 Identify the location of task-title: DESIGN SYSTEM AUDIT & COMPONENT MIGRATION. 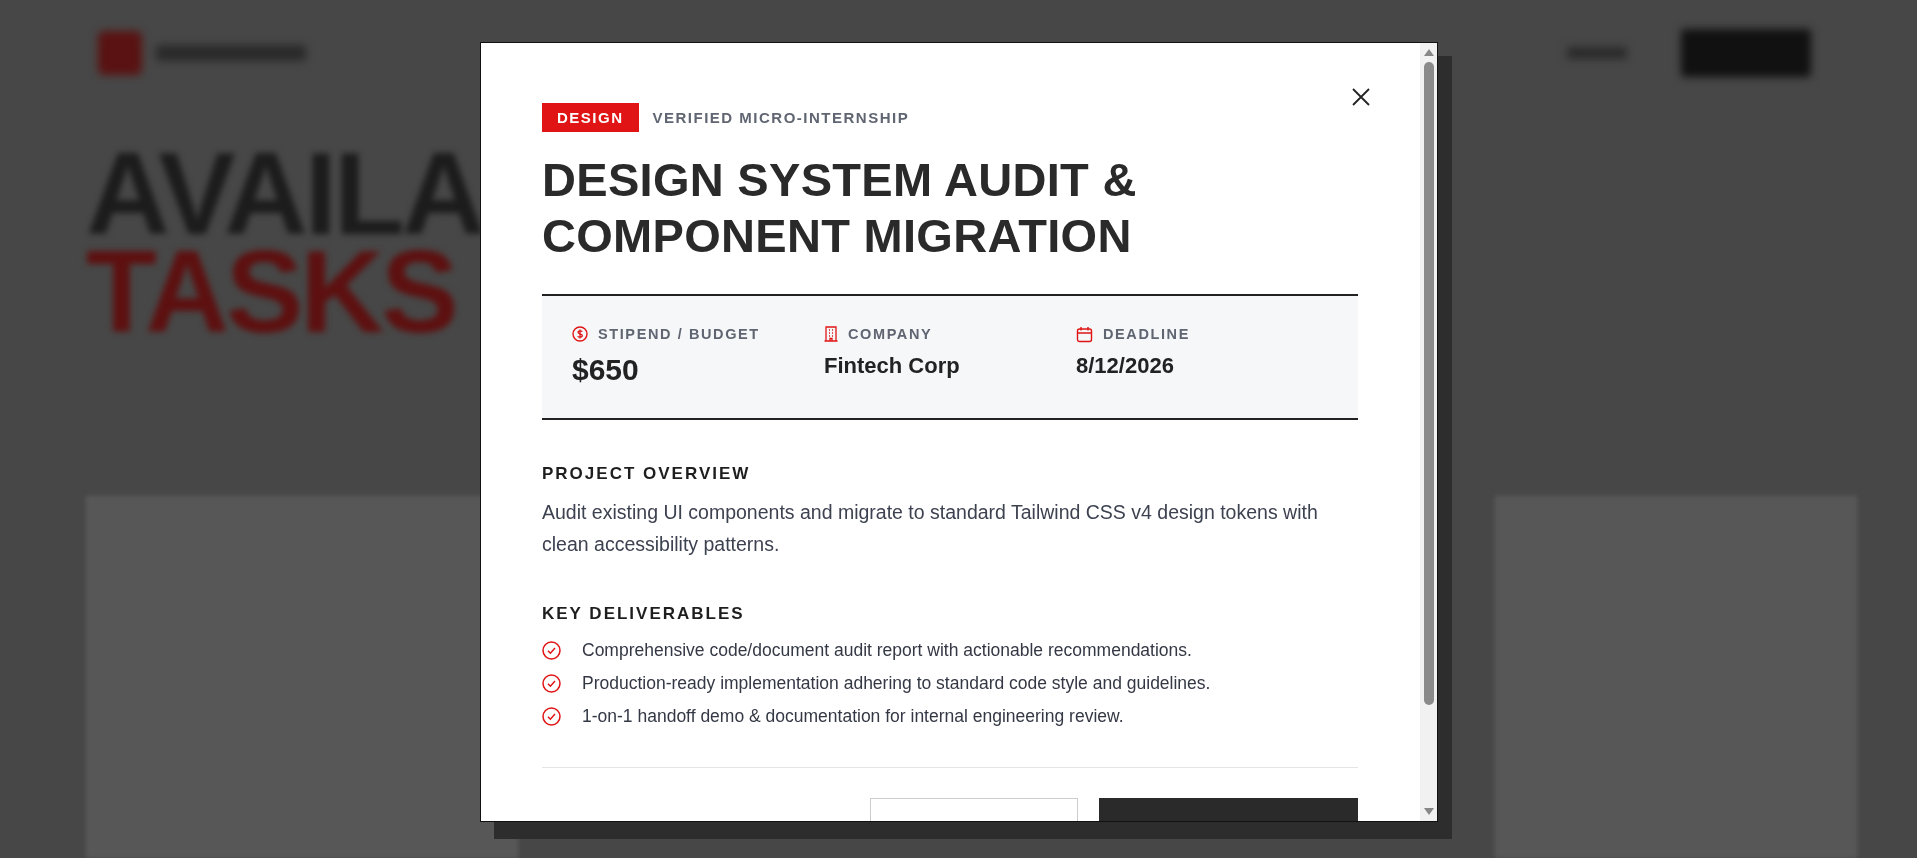
(840, 208).